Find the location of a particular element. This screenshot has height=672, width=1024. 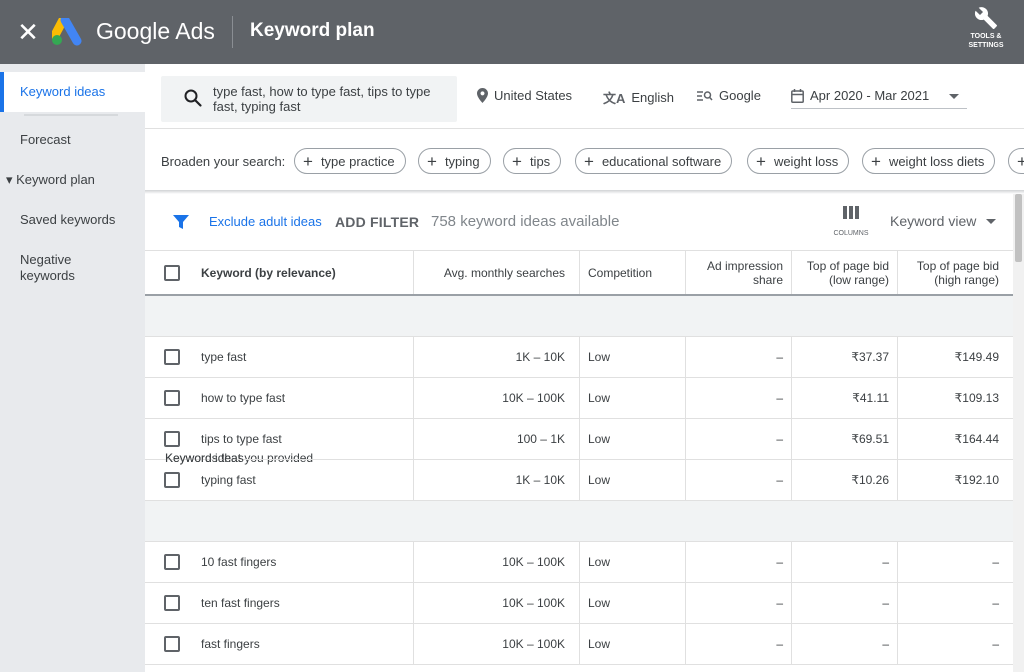

scrollbar-thumb is located at coordinates (1018, 228).